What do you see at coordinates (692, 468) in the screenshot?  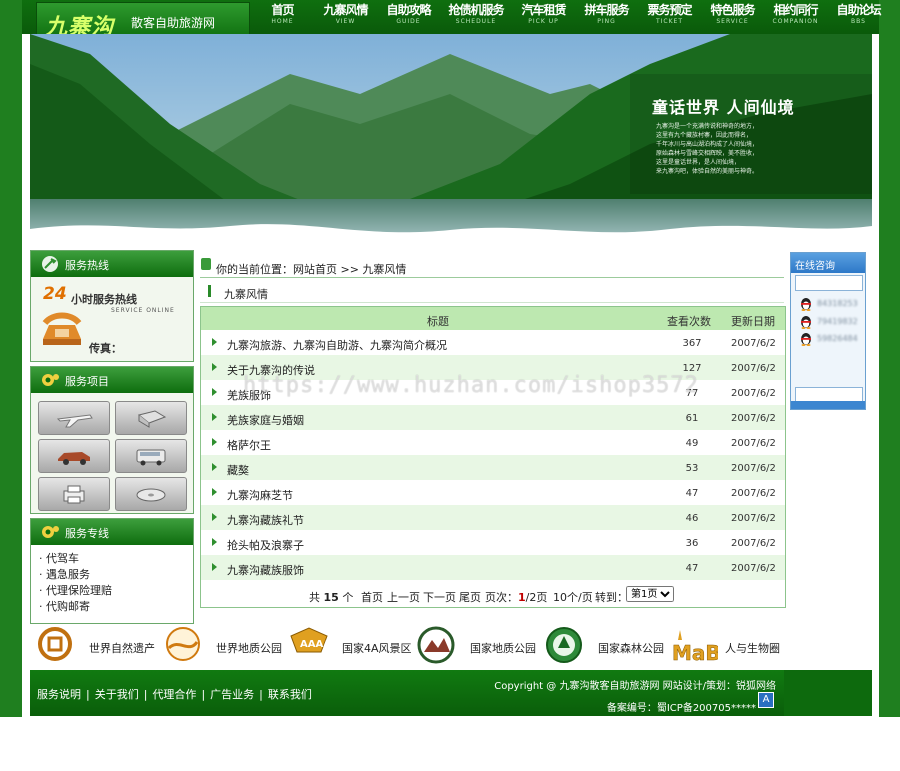 I see `row-views: 53` at bounding box center [692, 468].